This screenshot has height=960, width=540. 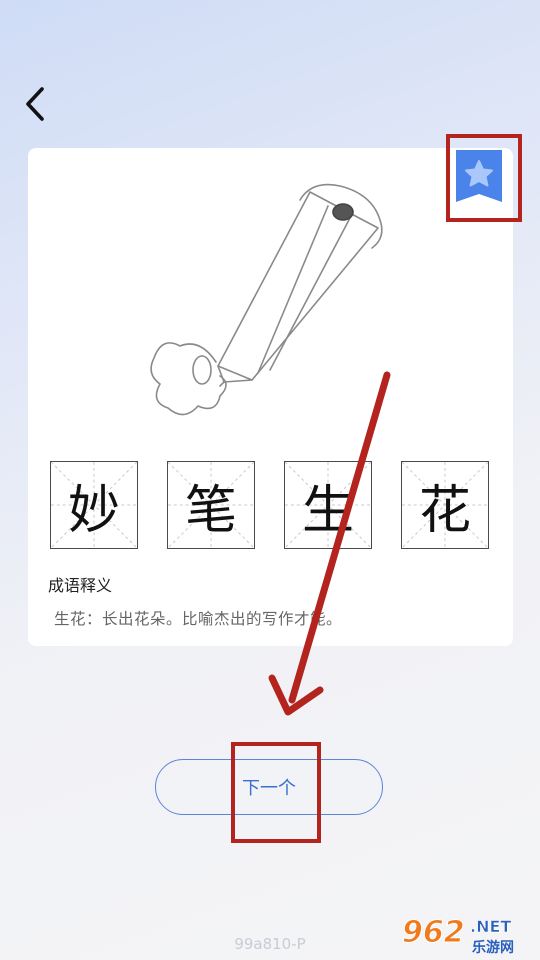 I want to click on idiom-char: 花, so click(x=444, y=510).